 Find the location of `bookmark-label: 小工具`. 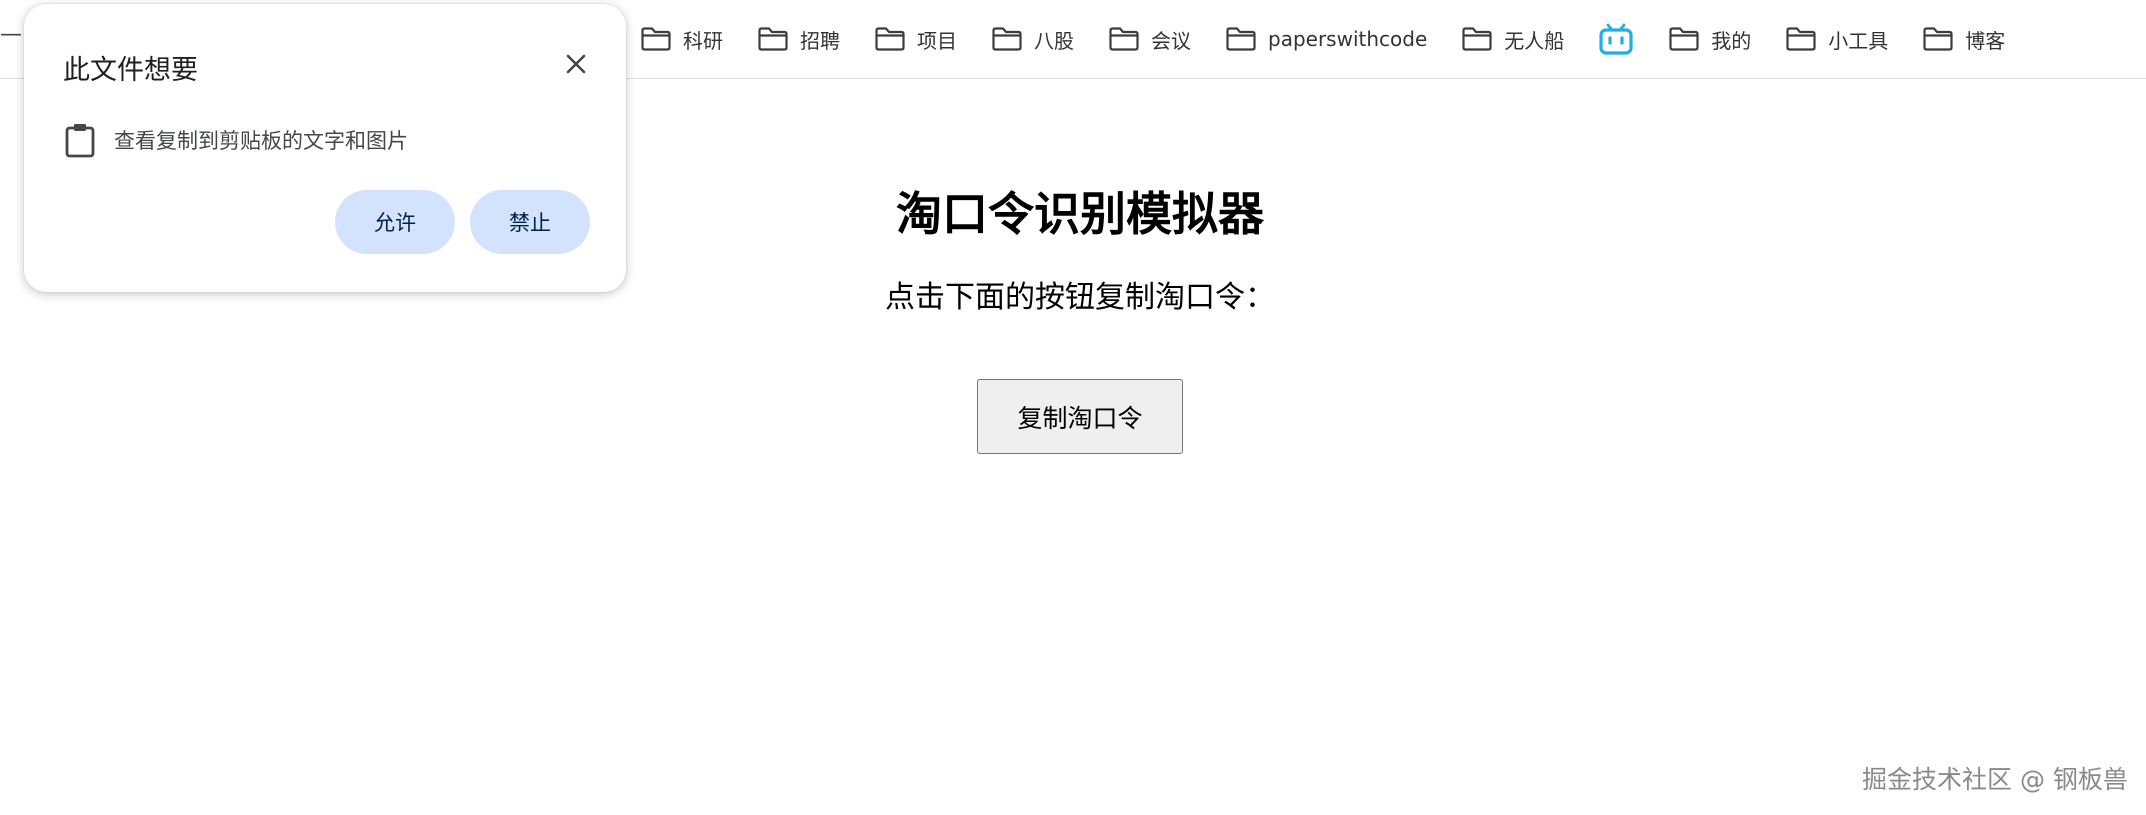

bookmark-label: 小工具 is located at coordinates (1858, 40).